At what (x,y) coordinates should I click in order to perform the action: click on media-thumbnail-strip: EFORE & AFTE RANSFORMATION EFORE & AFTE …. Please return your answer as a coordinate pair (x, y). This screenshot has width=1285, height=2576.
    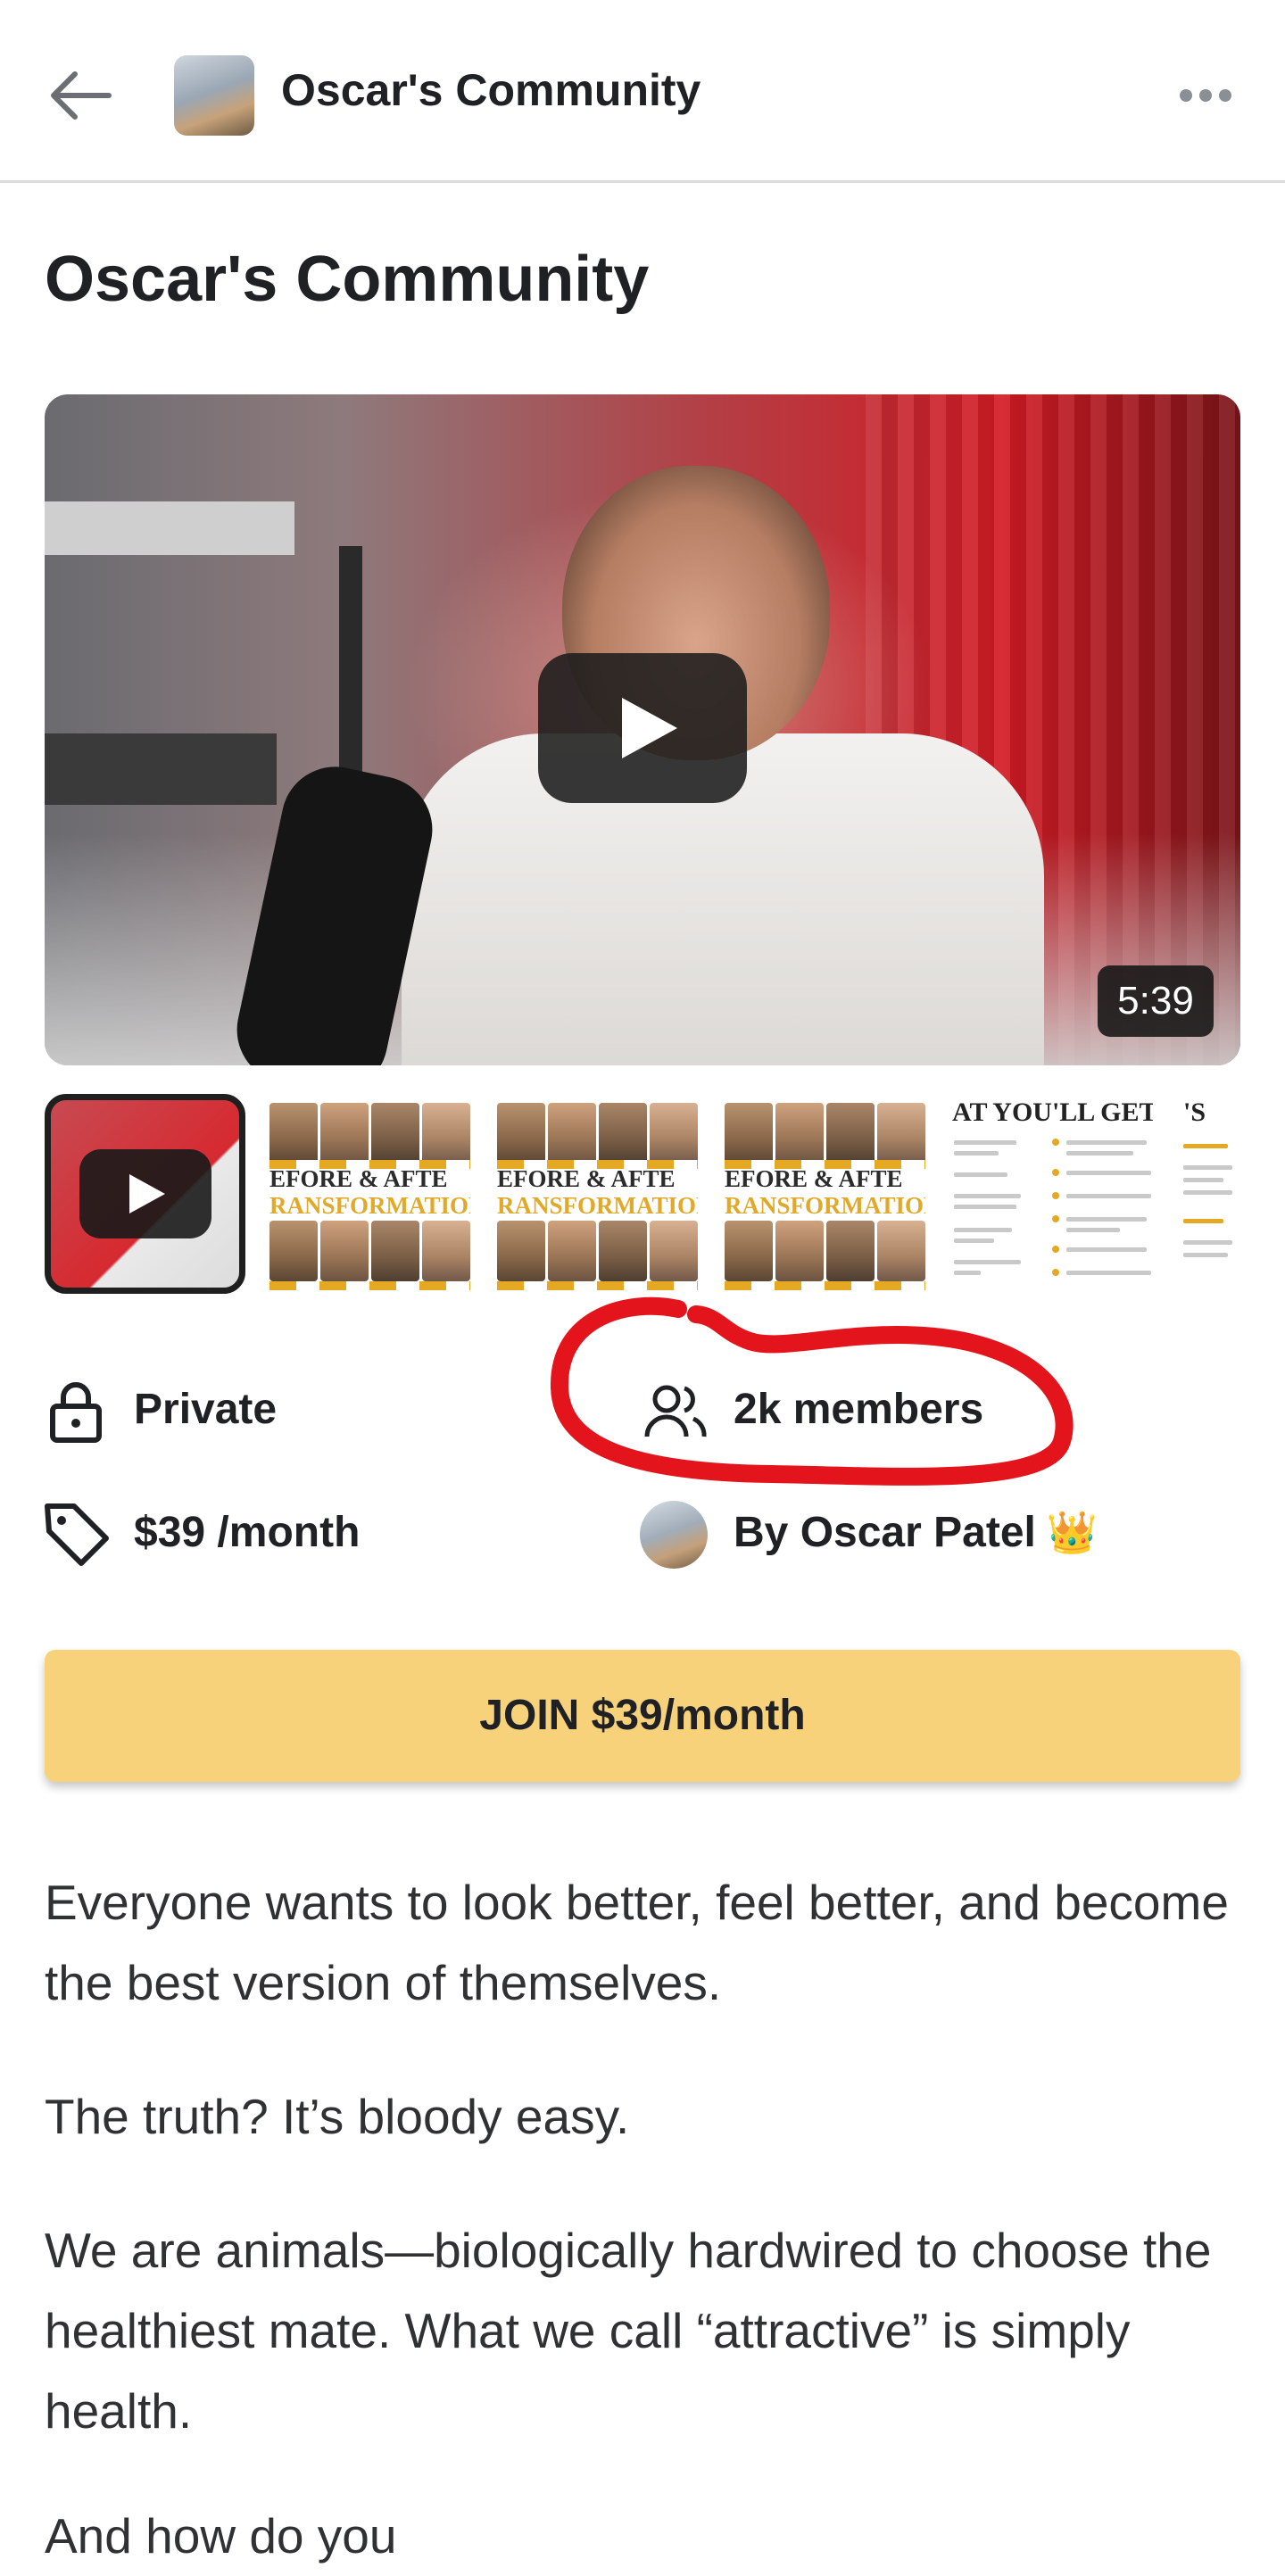
    Looking at the image, I should click on (642, 1194).